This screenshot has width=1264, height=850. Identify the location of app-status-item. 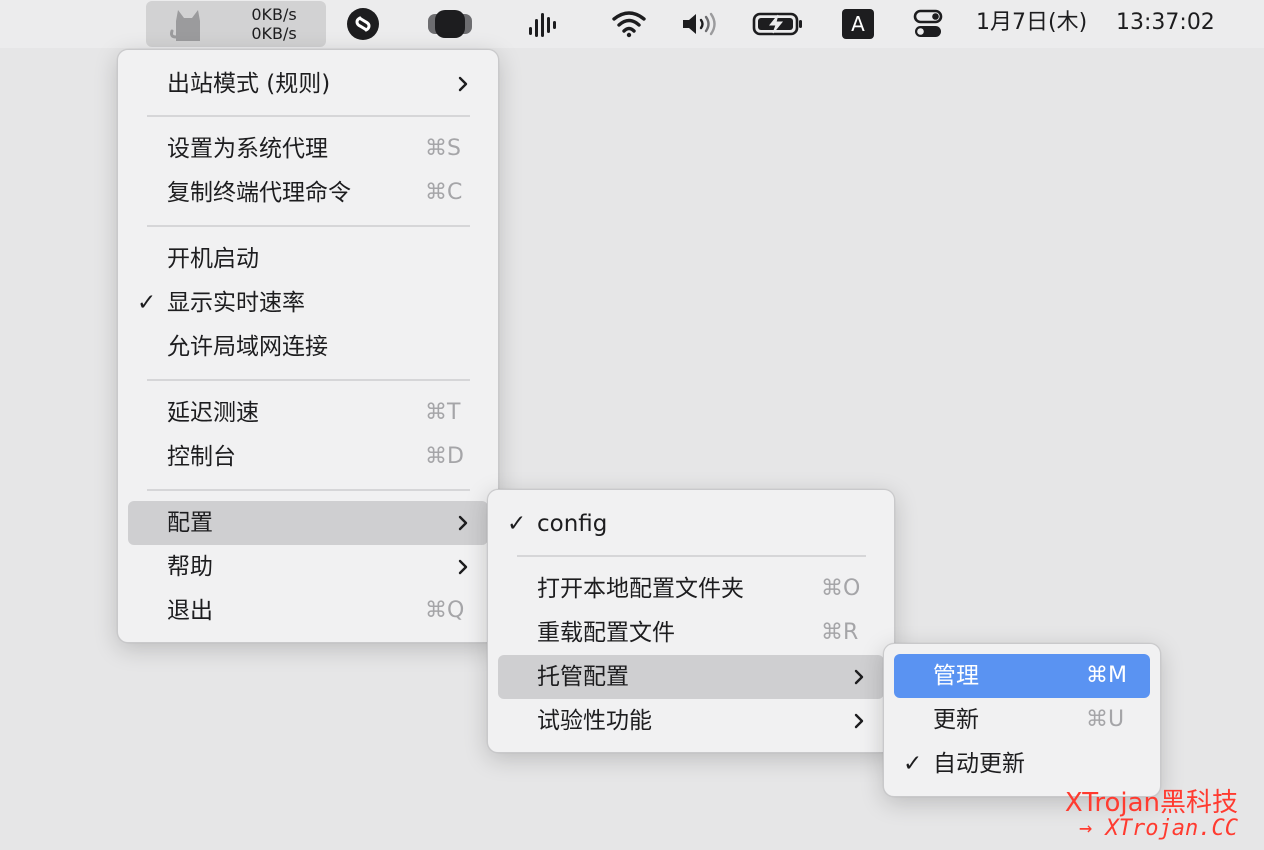
(450, 24).